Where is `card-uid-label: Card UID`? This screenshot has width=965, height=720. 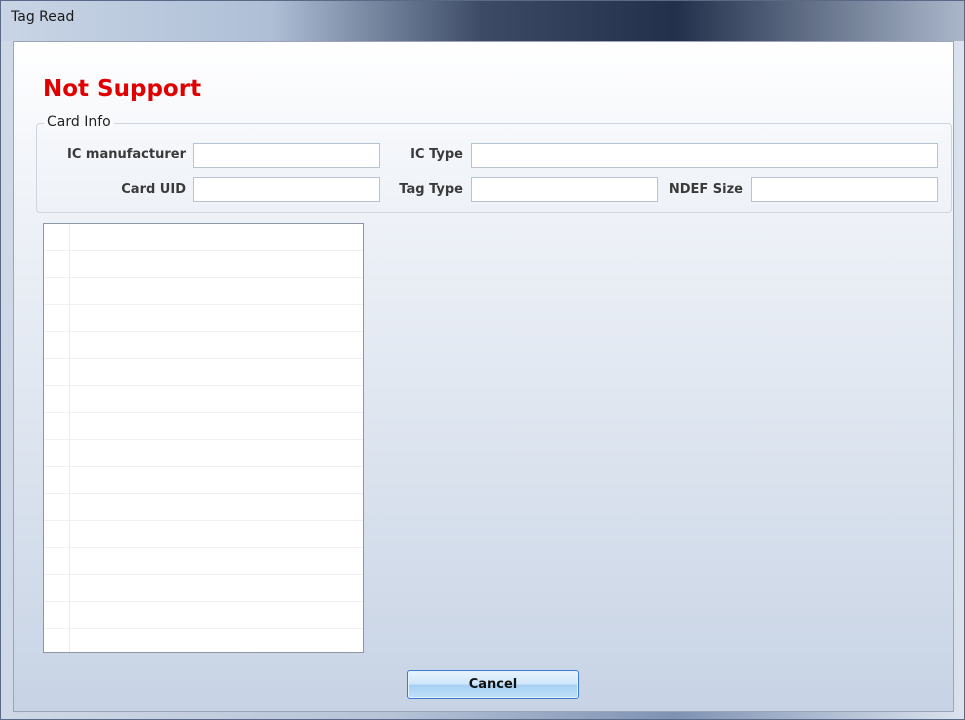 card-uid-label: Card UID is located at coordinates (153, 189).